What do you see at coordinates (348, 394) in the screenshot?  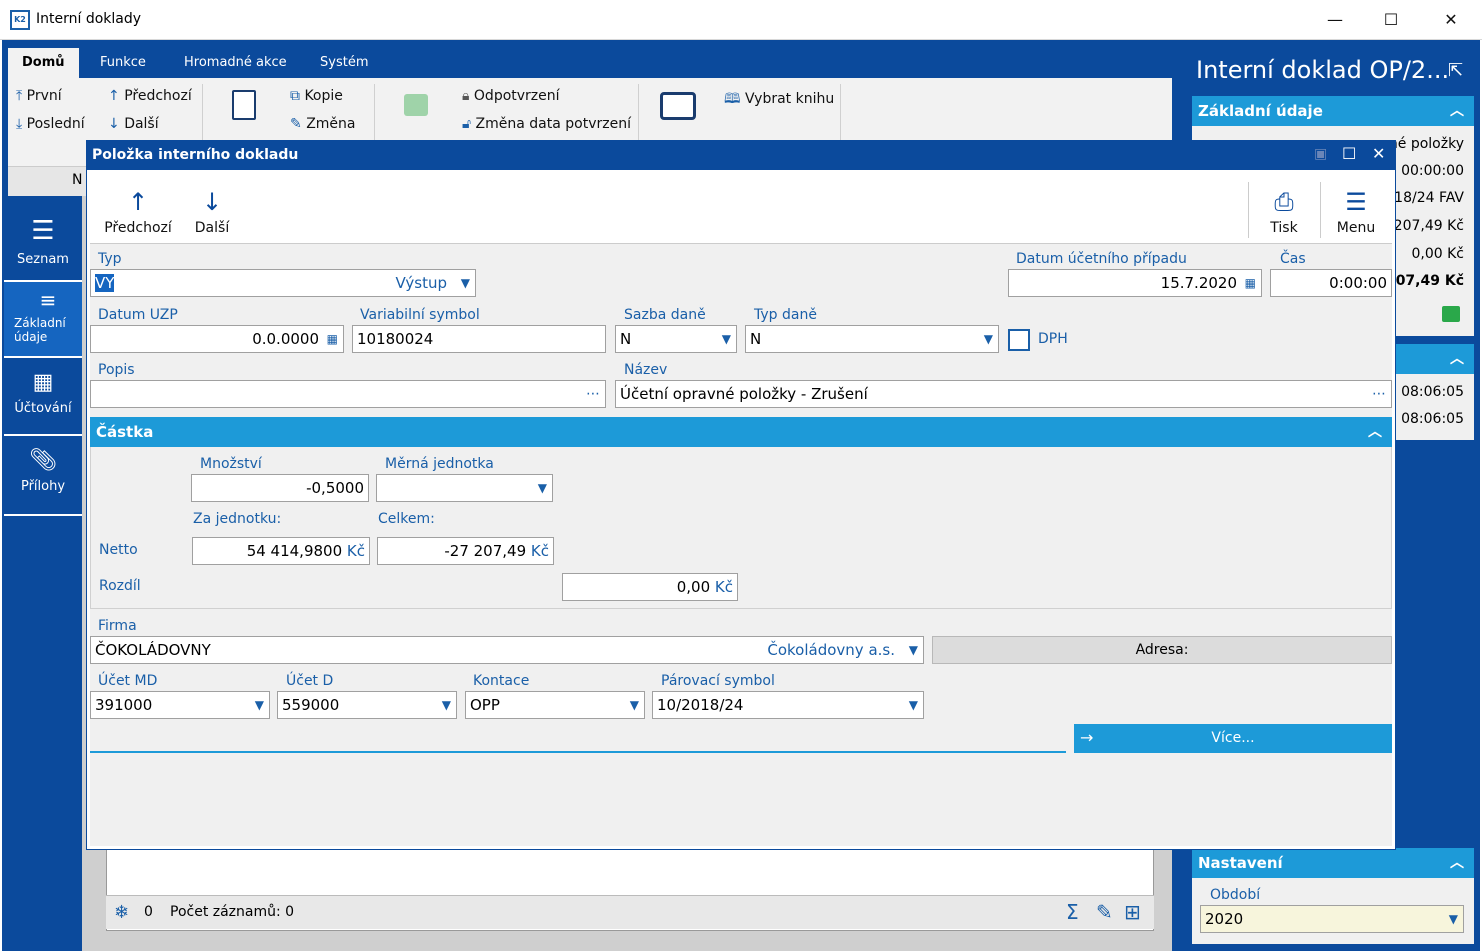 I see `description-field: ⋯` at bounding box center [348, 394].